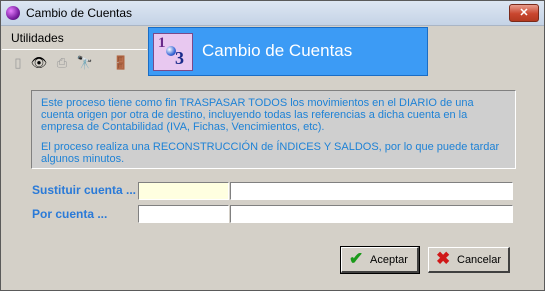 The height and width of the screenshot is (291, 545). Describe the element at coordinates (183, 214) in the screenshot. I see `replacement-account-code-input` at that location.